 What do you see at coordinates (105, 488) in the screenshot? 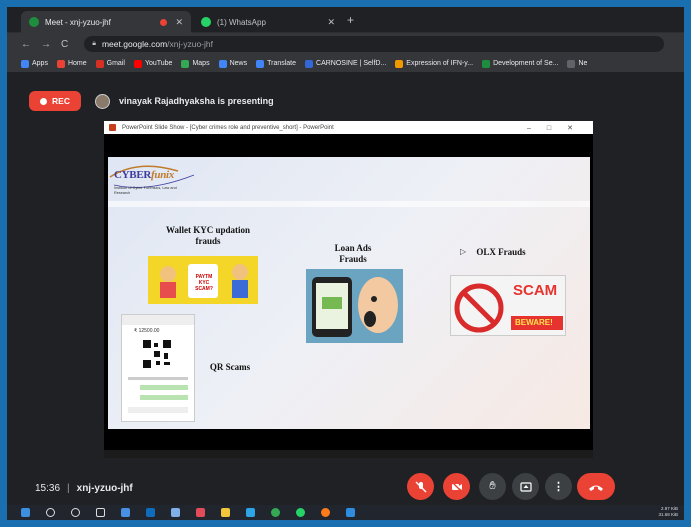
I see `meeting-code: xnj-yzuo-jhf` at bounding box center [105, 488].